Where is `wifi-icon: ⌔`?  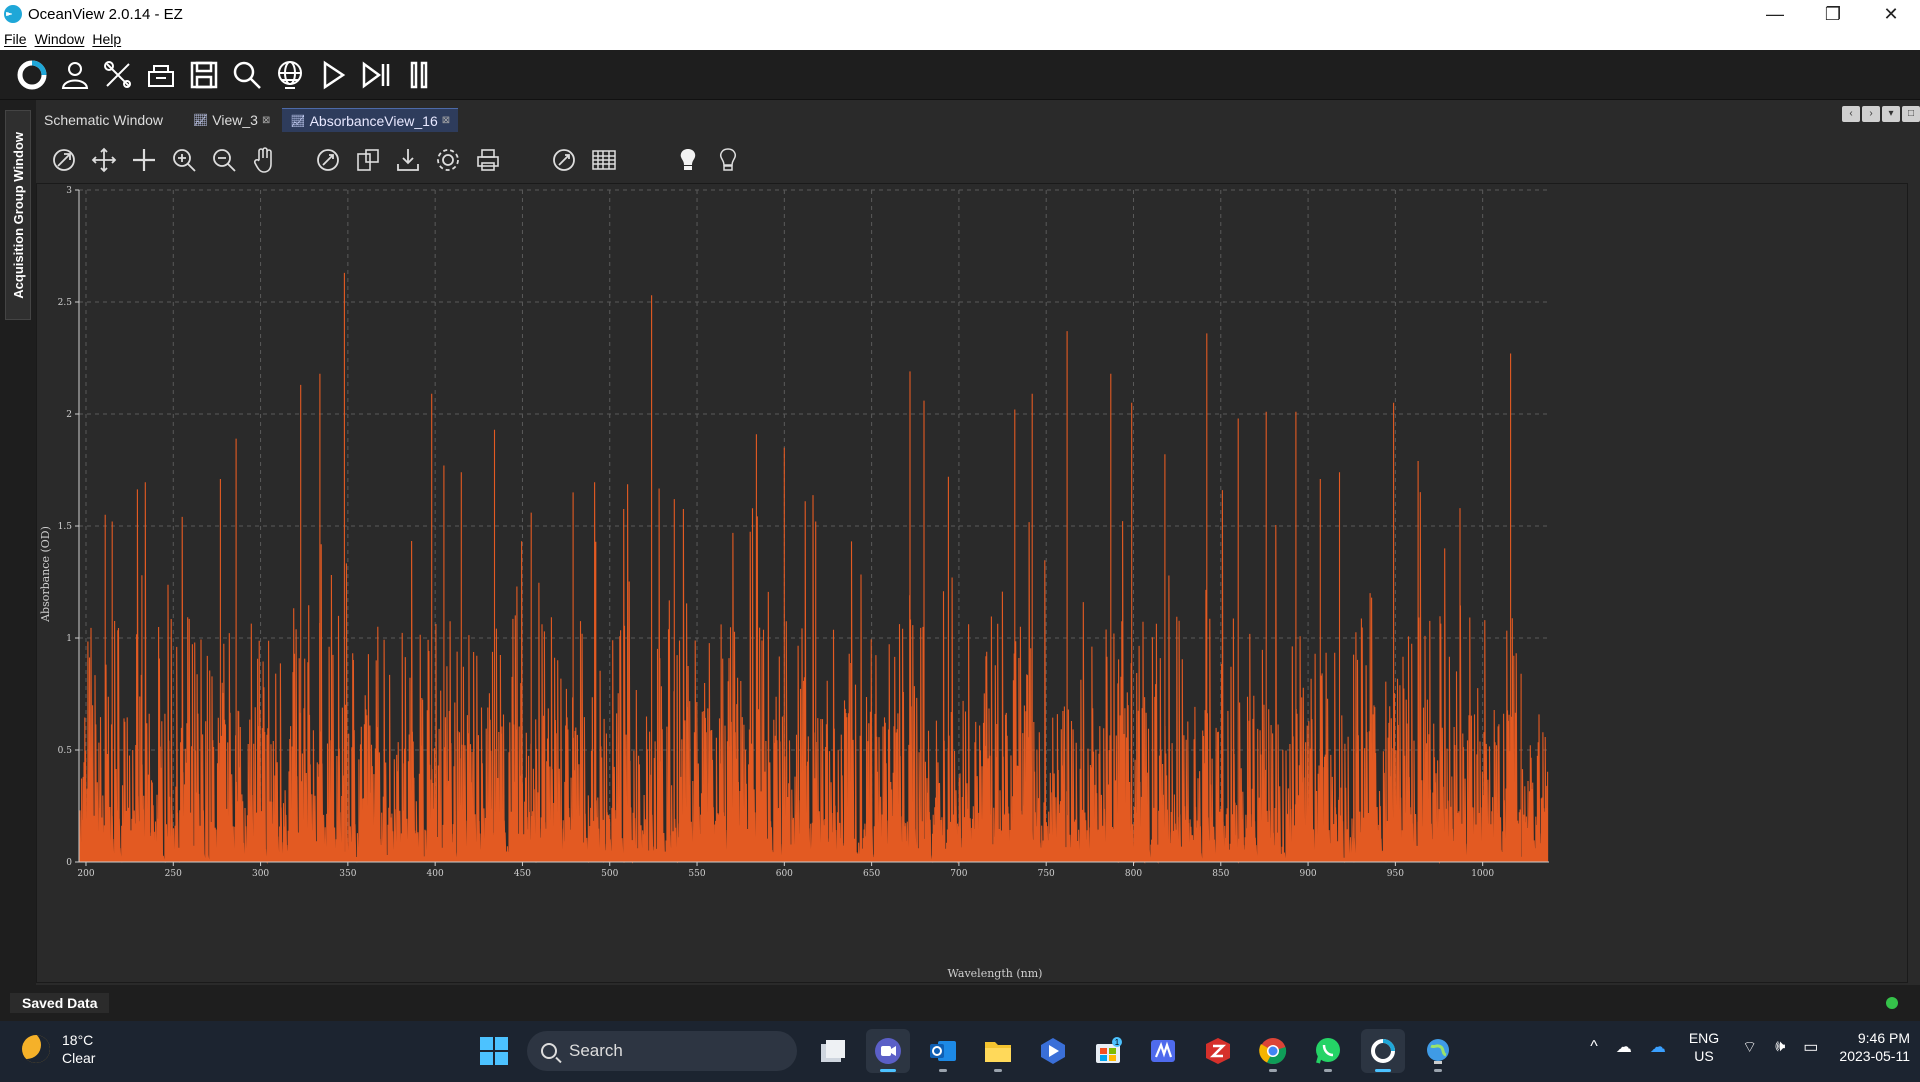
wifi-icon: ⌔ is located at coordinates (1749, 1047).